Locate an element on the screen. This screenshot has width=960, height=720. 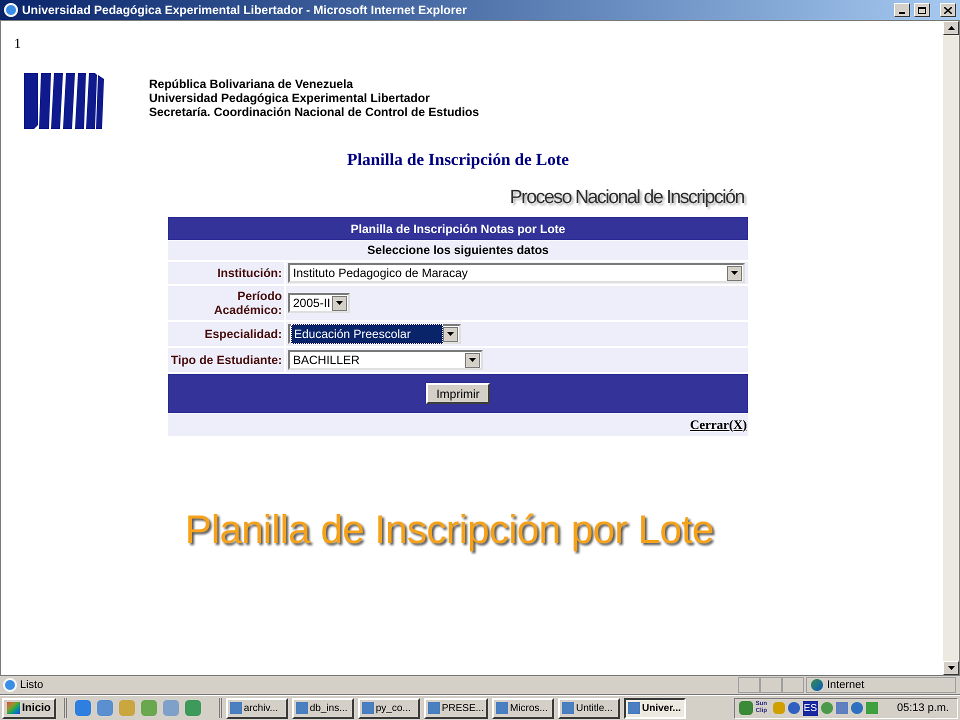
print-button: Imprimir is located at coordinates (458, 393).